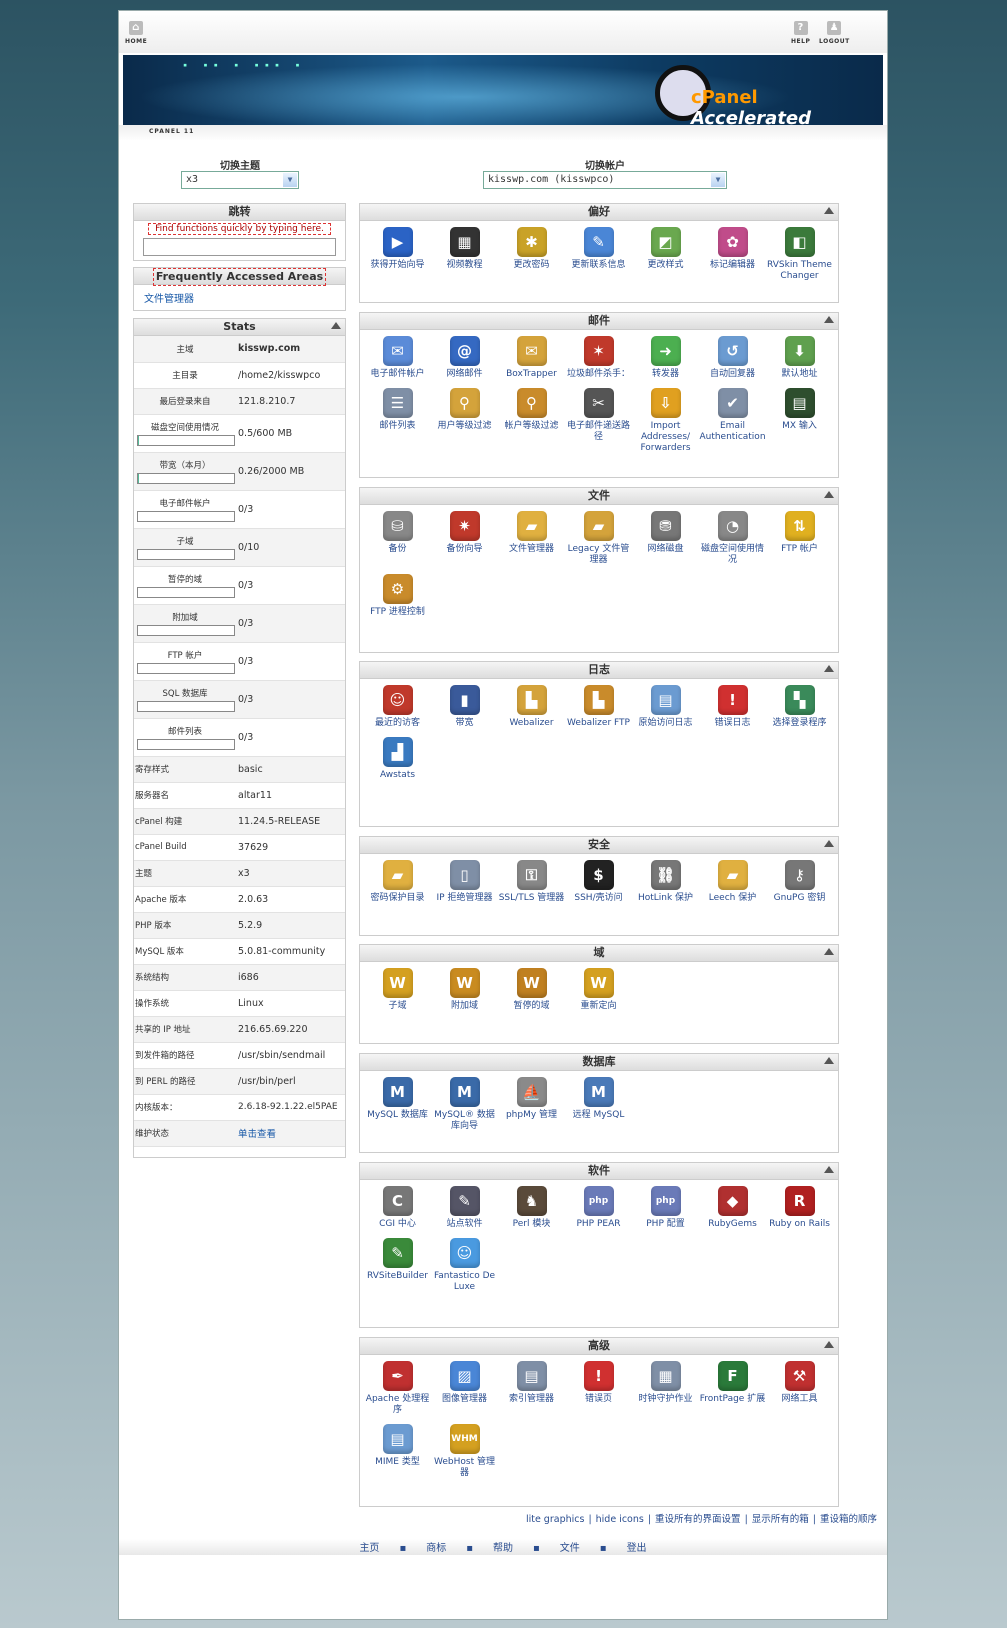 Image resolution: width=1007 pixels, height=1628 pixels. I want to click on feature-backup: ⛁ 备份, so click(397, 538).